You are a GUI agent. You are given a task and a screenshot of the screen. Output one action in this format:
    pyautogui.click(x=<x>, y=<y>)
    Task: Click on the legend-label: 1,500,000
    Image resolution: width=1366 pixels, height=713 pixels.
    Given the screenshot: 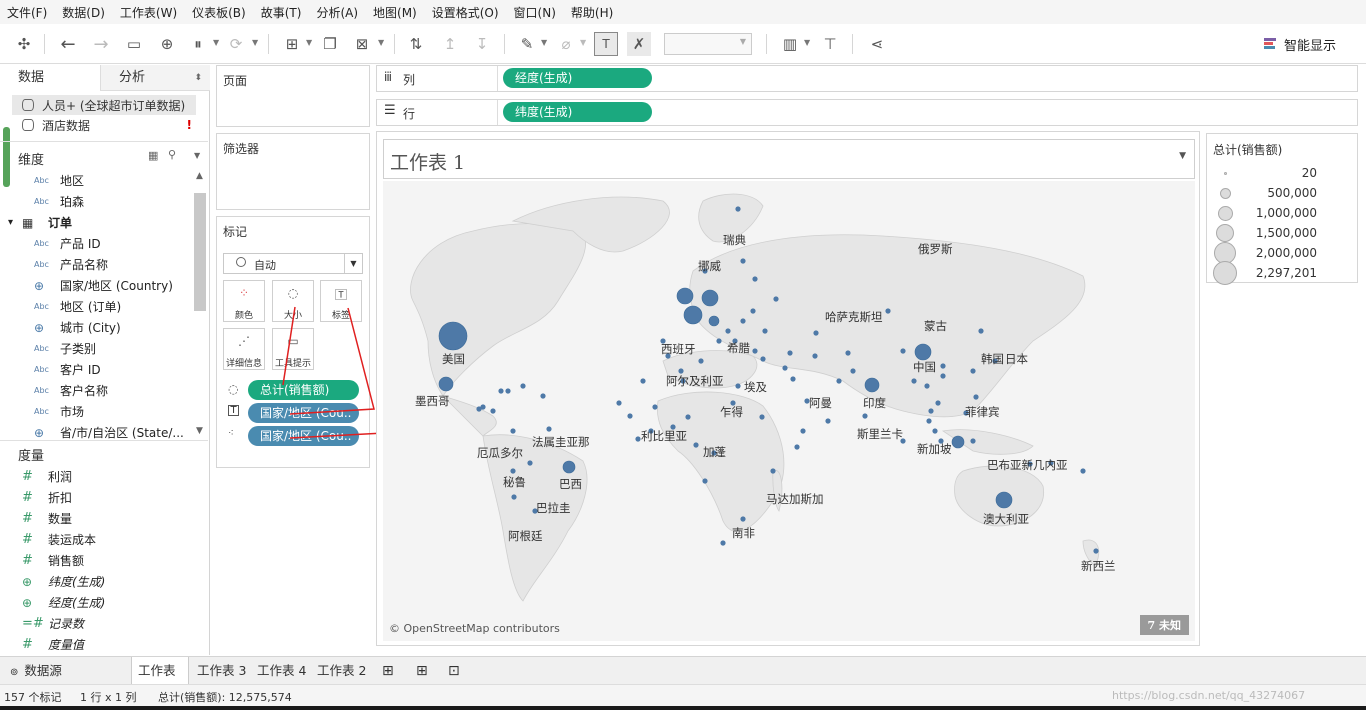 What is the action you would take?
    pyautogui.click(x=1286, y=233)
    